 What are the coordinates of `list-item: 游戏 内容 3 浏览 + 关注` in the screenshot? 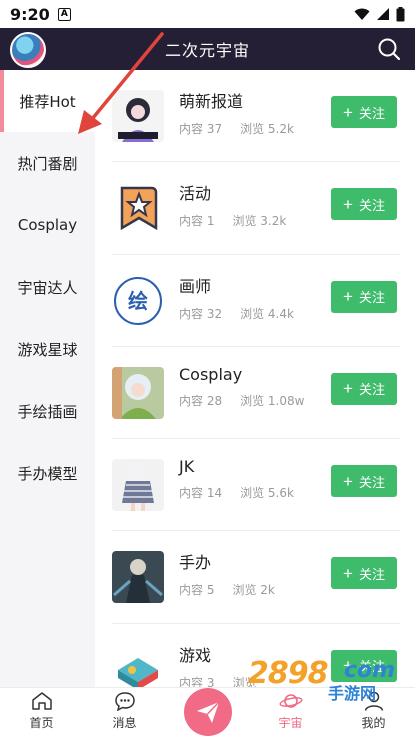 It's located at (255, 655).